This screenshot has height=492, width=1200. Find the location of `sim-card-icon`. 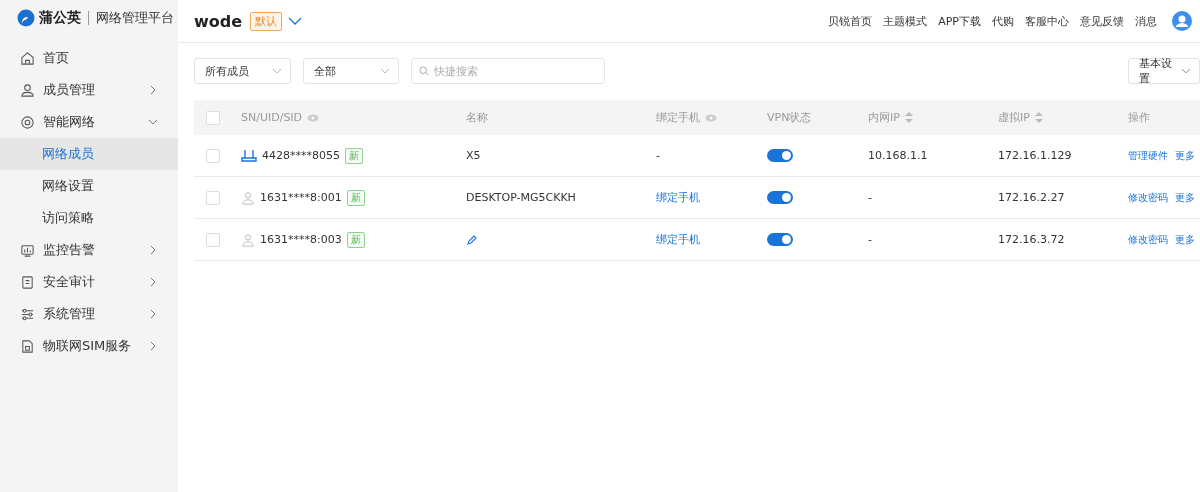

sim-card-icon is located at coordinates (27, 346).